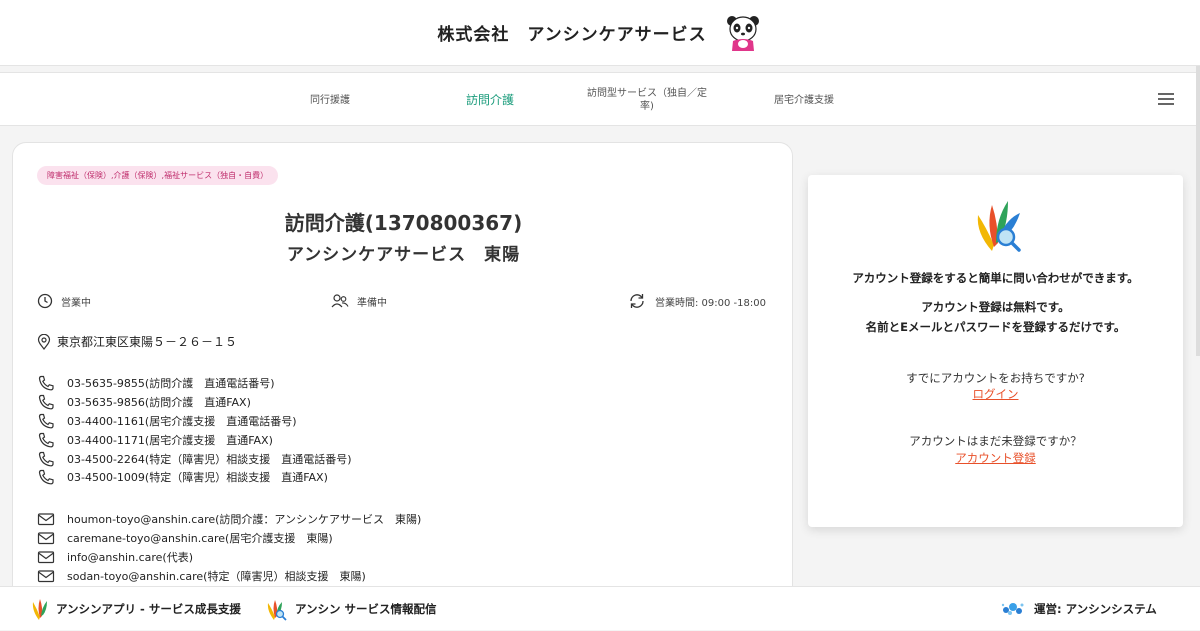 The width and height of the screenshot is (1200, 631). Describe the element at coordinates (64, 301) in the screenshot. I see `status-open: 営業中` at that location.